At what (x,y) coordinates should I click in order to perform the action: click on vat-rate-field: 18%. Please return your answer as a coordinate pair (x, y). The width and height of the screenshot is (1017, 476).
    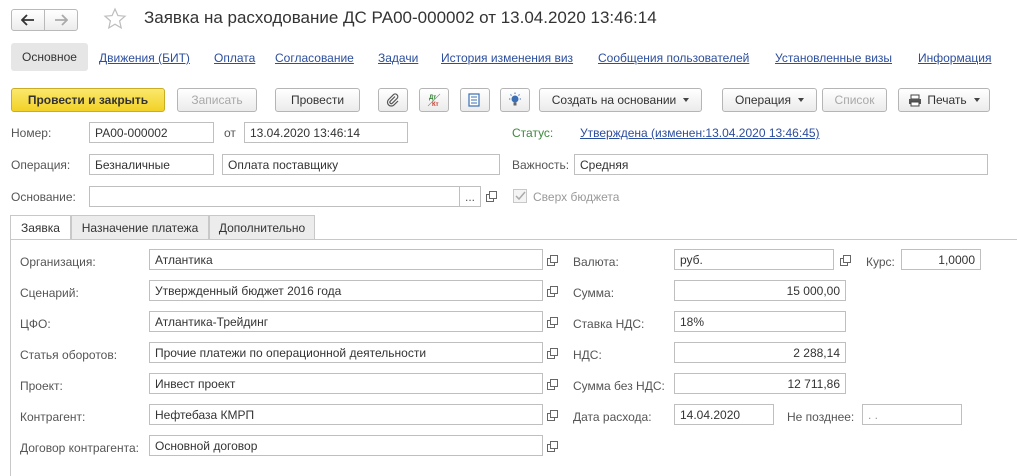
    Looking at the image, I should click on (760, 321).